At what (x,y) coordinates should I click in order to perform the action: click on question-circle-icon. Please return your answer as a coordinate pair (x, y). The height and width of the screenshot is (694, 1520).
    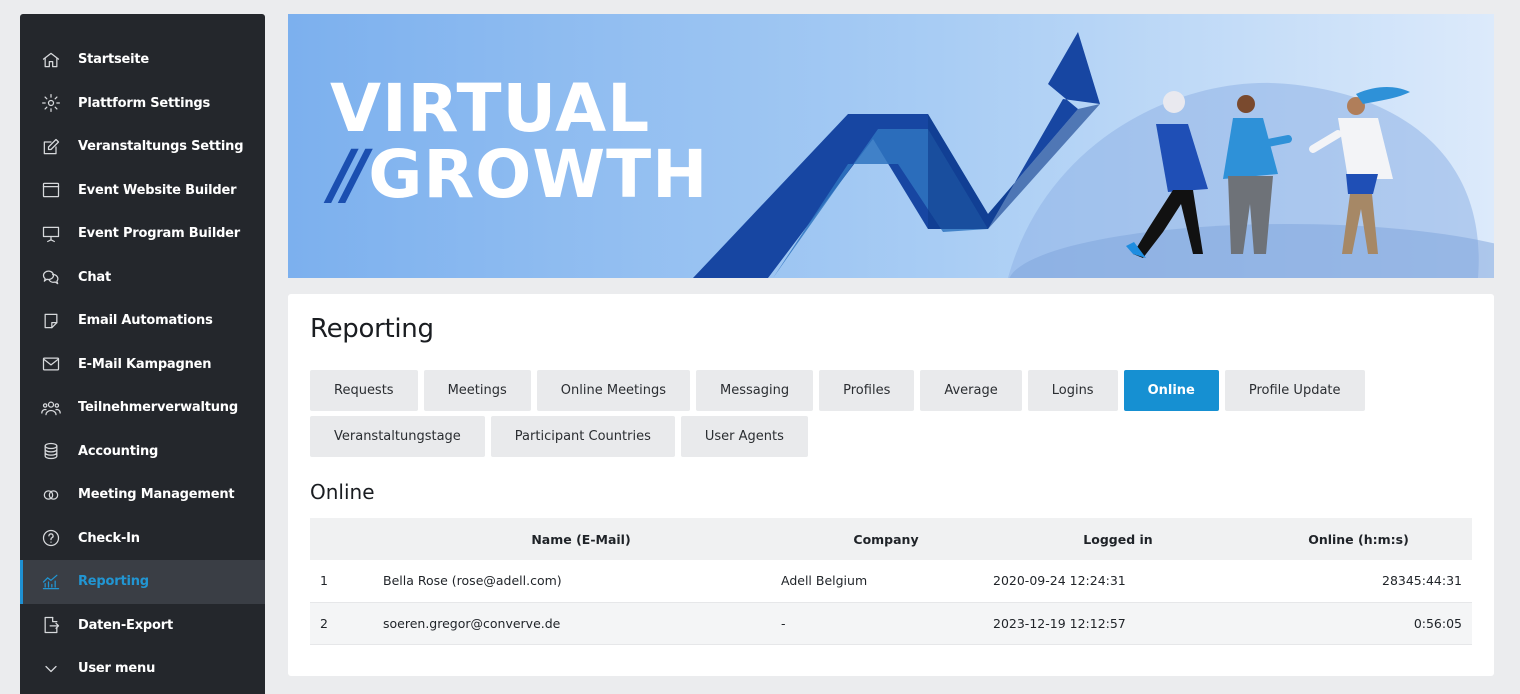
    Looking at the image, I should click on (51, 538).